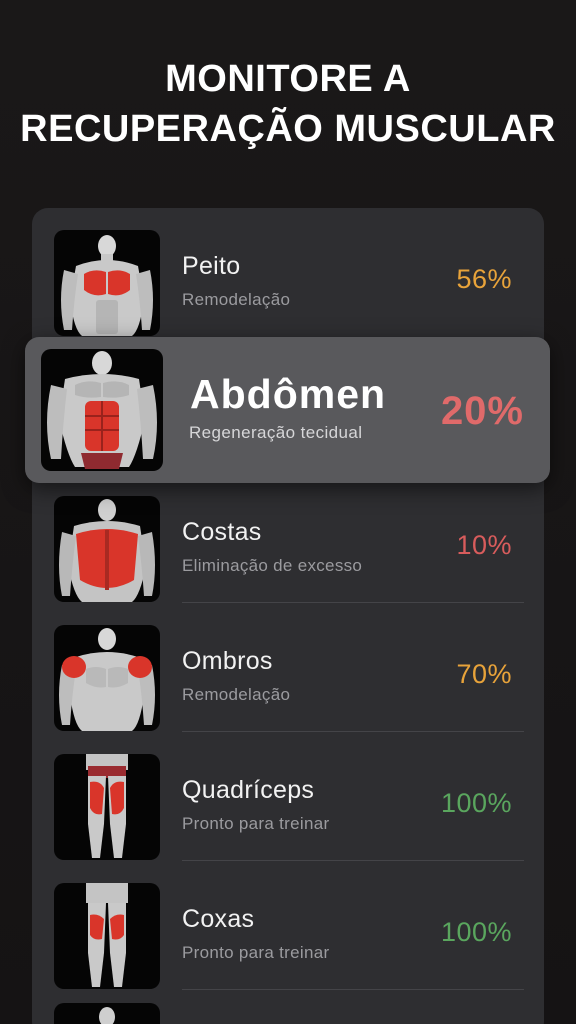  I want to click on muscle-name: Quadríceps, so click(248, 790).